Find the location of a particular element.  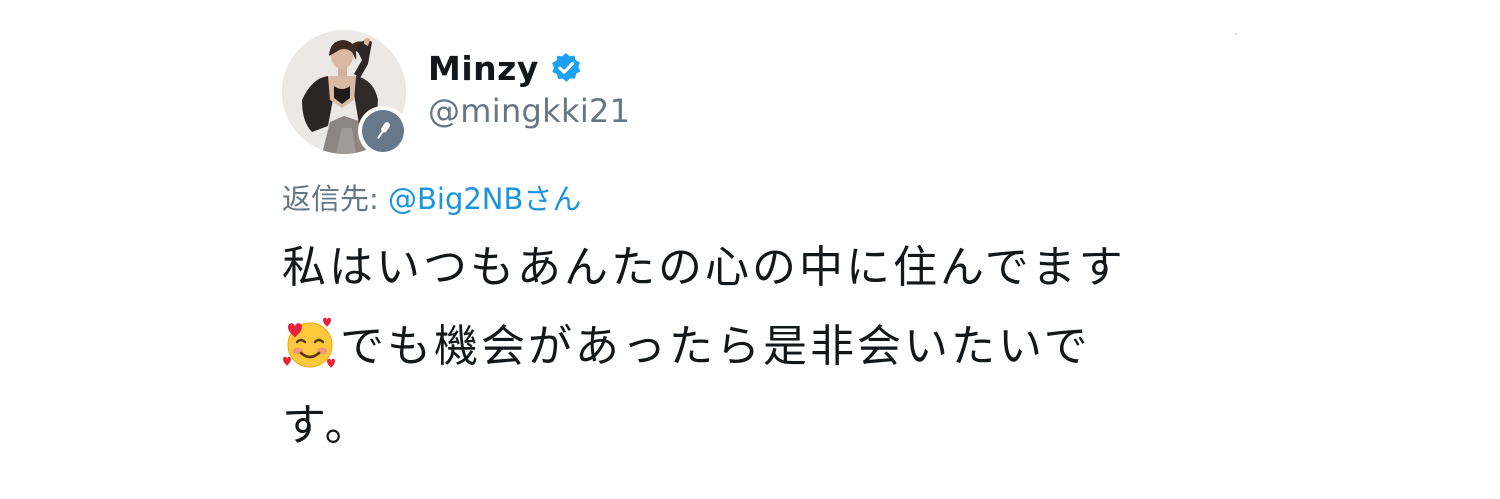

tweet-line-2: でも機会があったら是非会いたいで is located at coordinates (747, 346).